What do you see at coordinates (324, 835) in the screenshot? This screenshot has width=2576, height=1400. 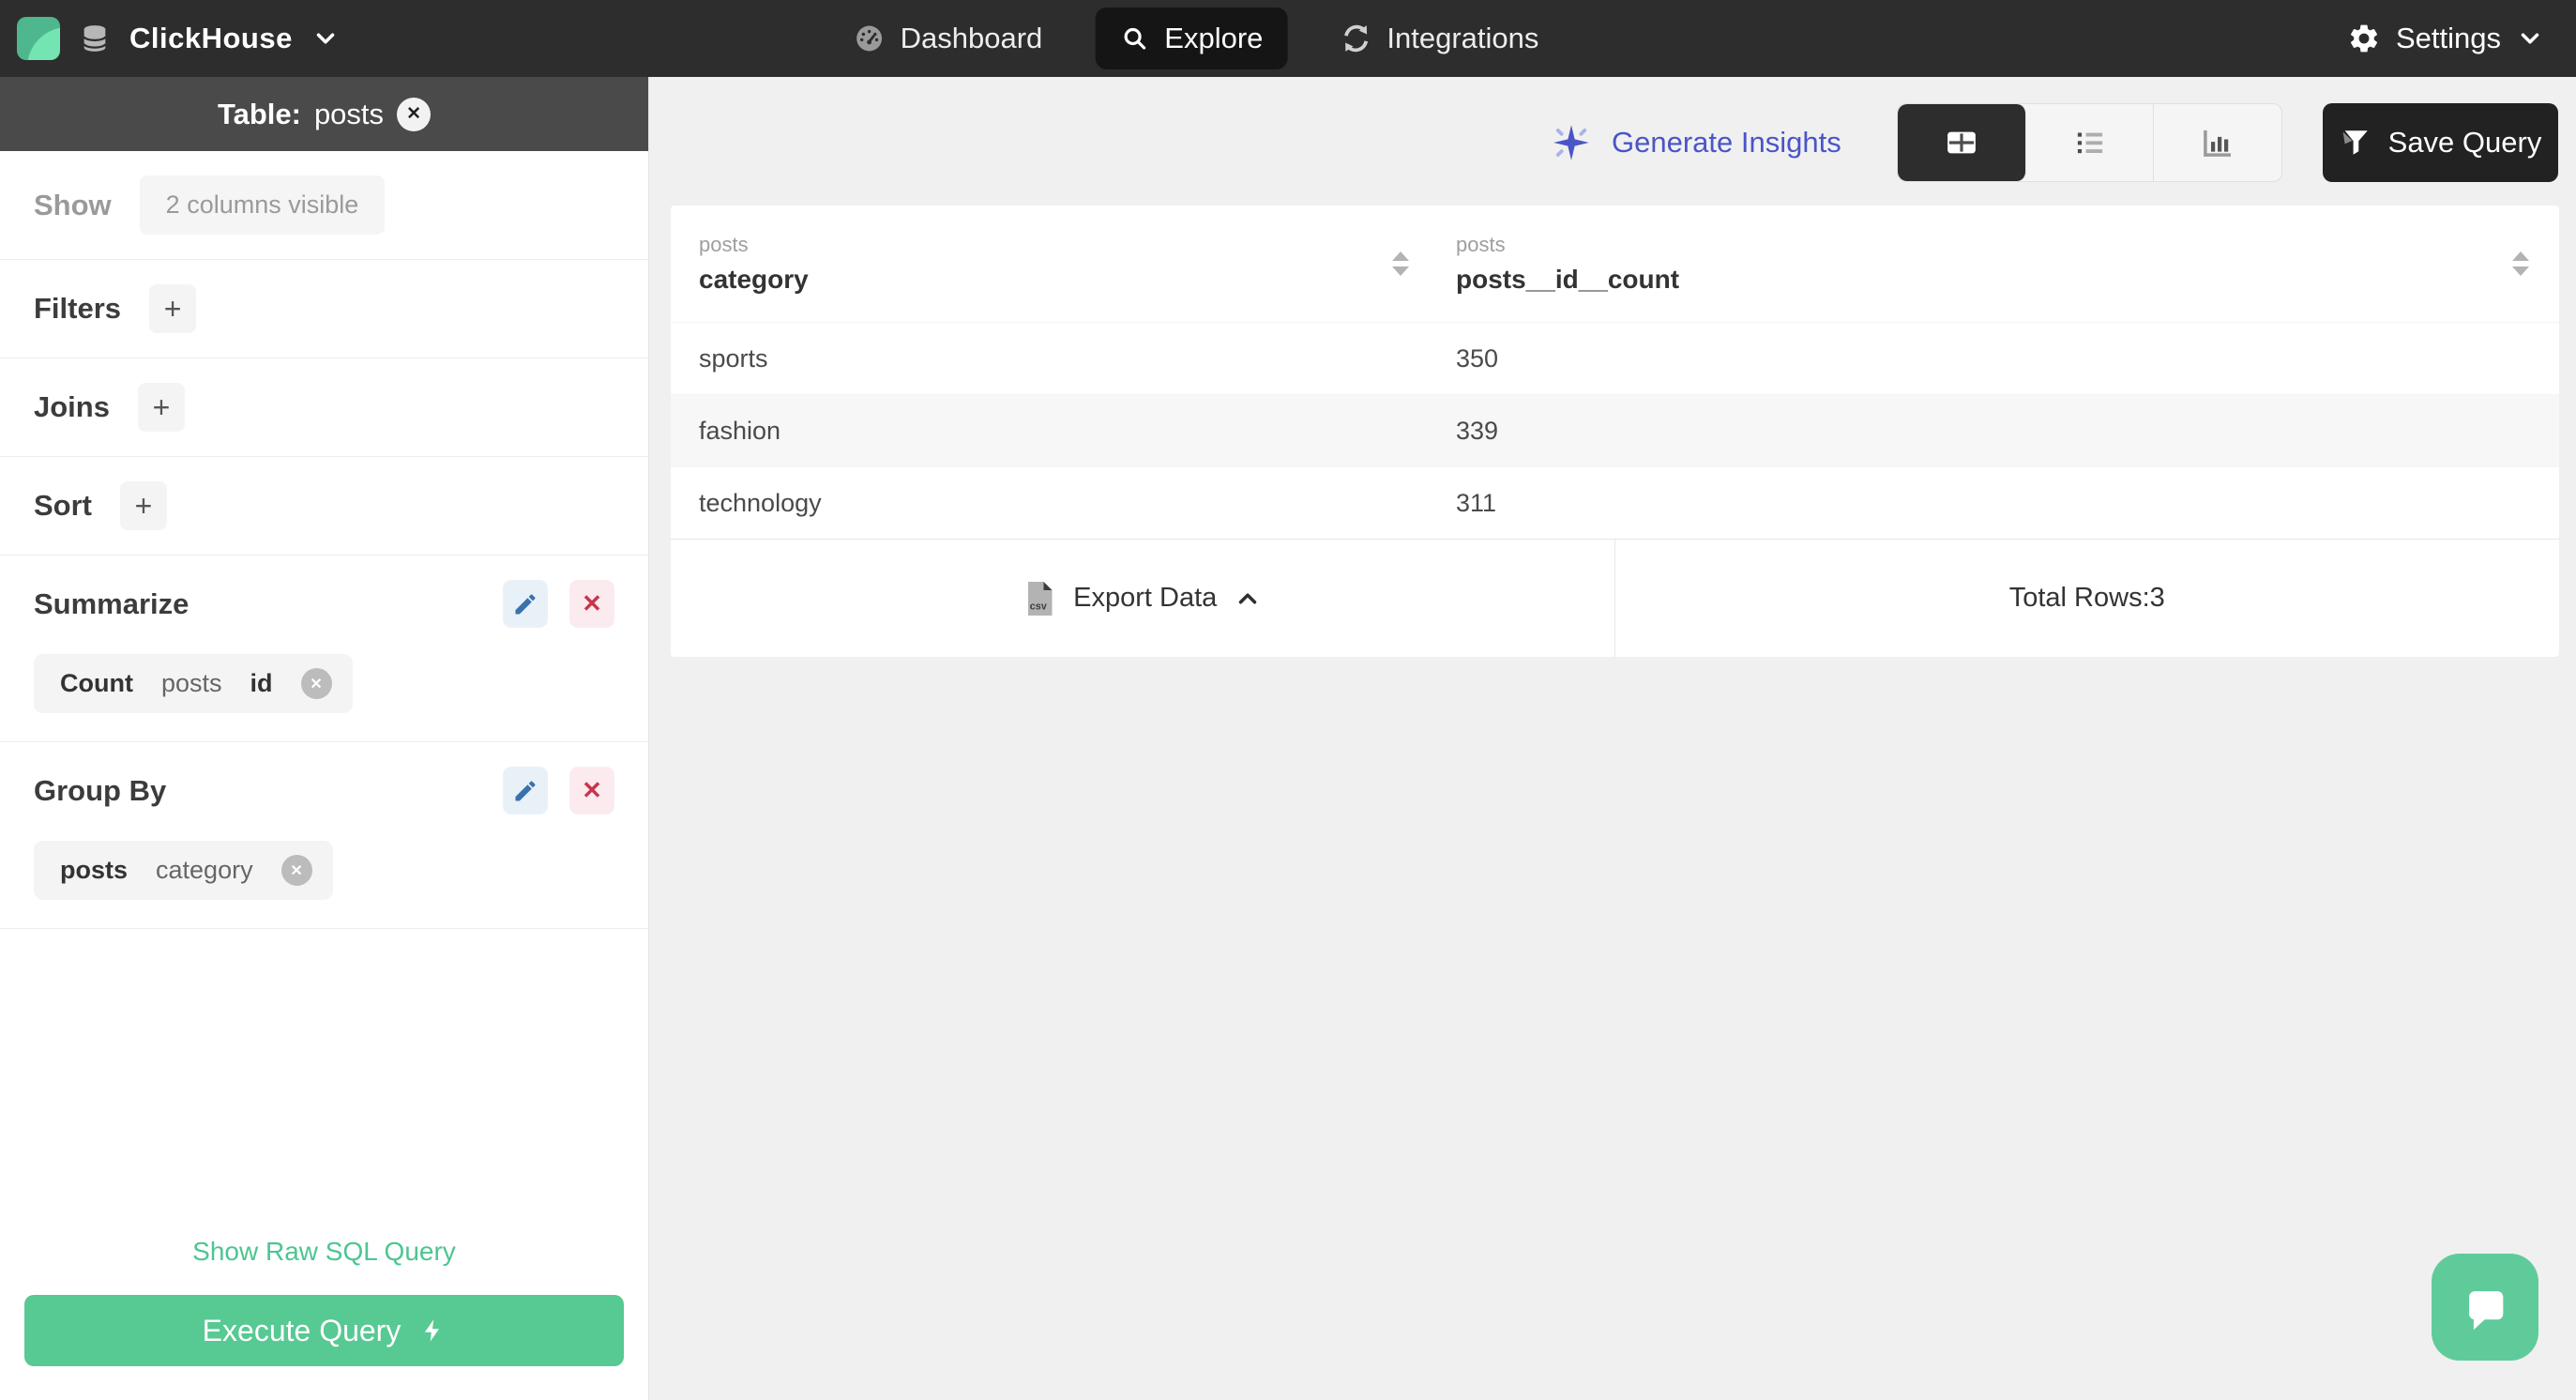 I see `group-by-section: Group By ✕ posts category ✕` at bounding box center [324, 835].